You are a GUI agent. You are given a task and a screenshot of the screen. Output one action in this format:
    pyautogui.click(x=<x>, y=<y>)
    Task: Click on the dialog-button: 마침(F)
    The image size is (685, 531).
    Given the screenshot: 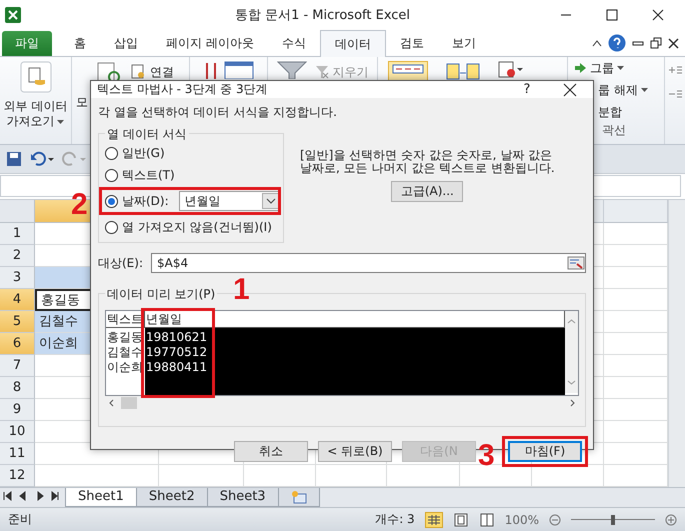 What is the action you would take?
    pyautogui.click(x=545, y=451)
    